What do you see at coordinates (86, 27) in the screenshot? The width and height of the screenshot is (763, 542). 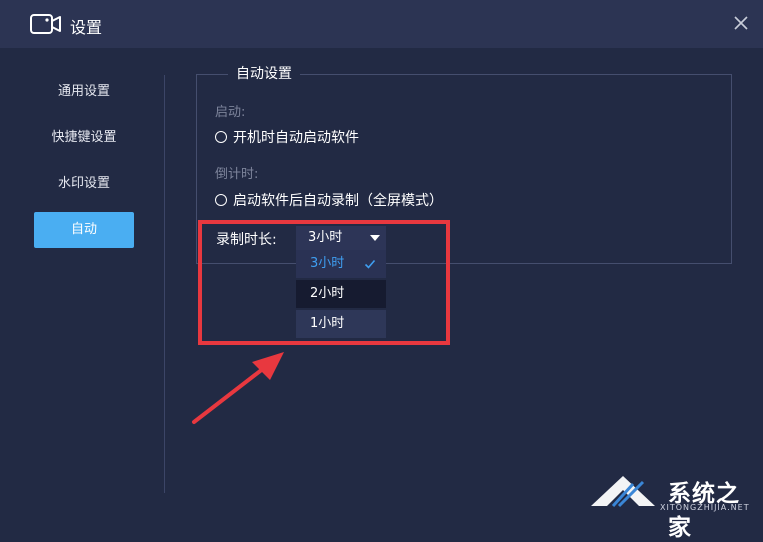 I see `window-title: 设置` at bounding box center [86, 27].